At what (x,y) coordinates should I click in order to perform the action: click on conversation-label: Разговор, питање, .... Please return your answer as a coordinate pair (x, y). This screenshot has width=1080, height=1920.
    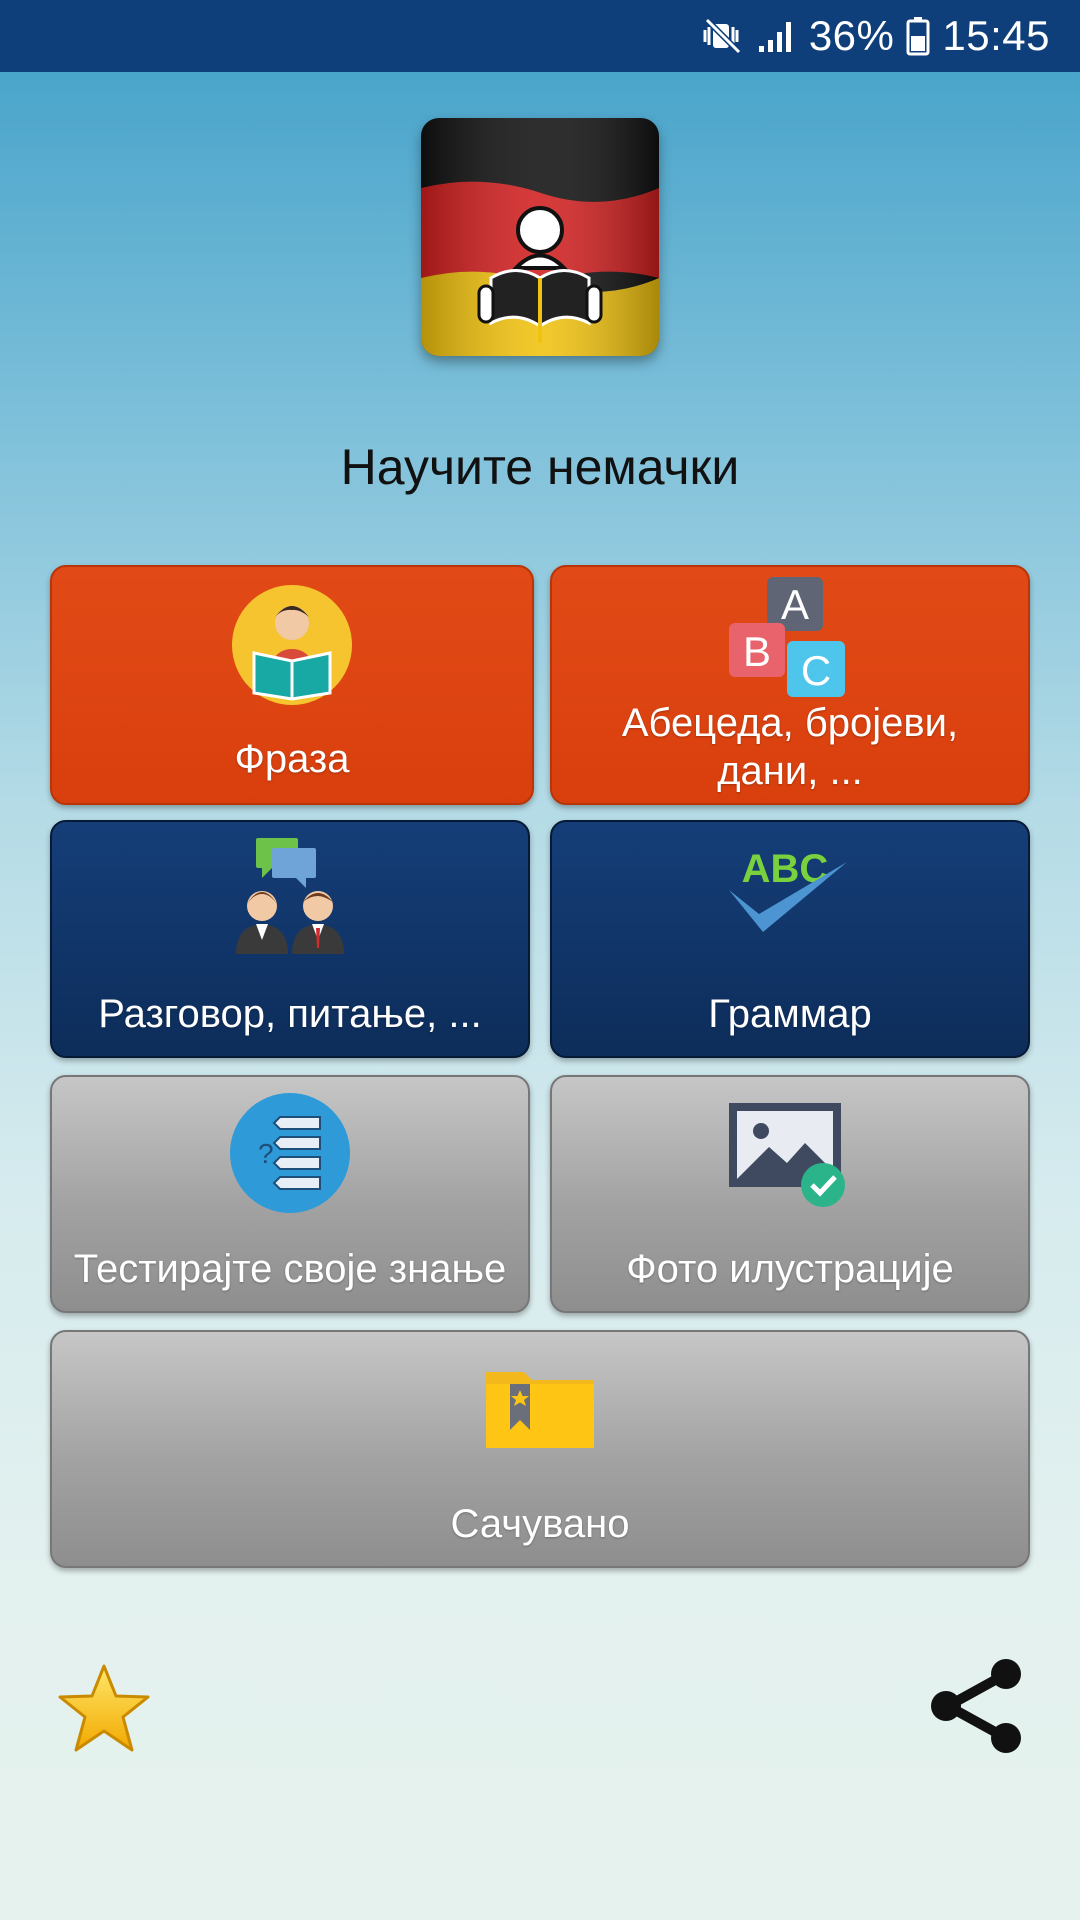
    Looking at the image, I should click on (290, 1014).